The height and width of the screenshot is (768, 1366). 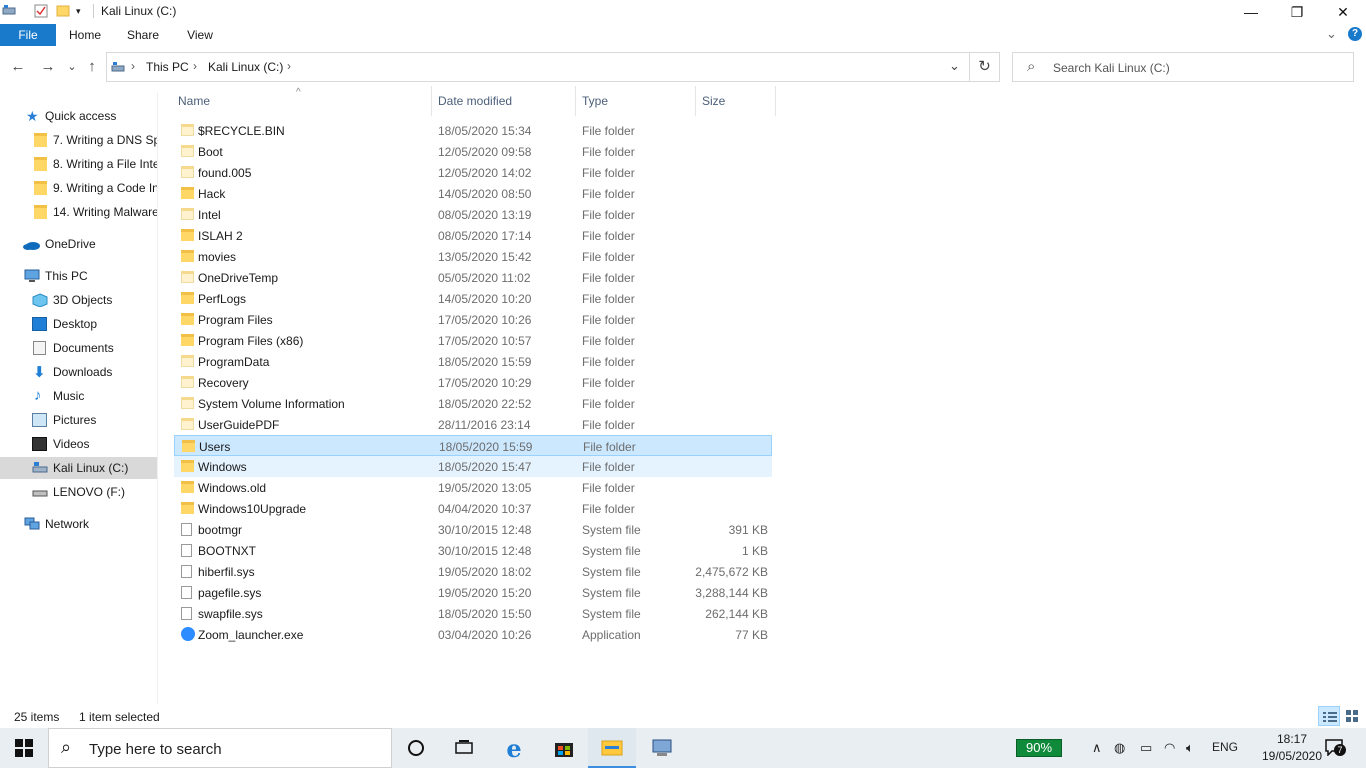 I want to click on file-row: Hack 14/05/2020 08:50 File folder, so click(x=473, y=193).